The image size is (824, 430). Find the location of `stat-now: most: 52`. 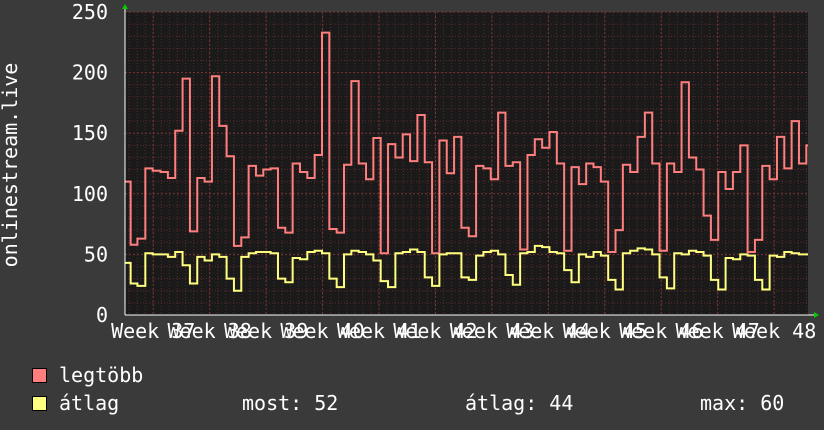

stat-now: most: 52 is located at coordinates (290, 403).